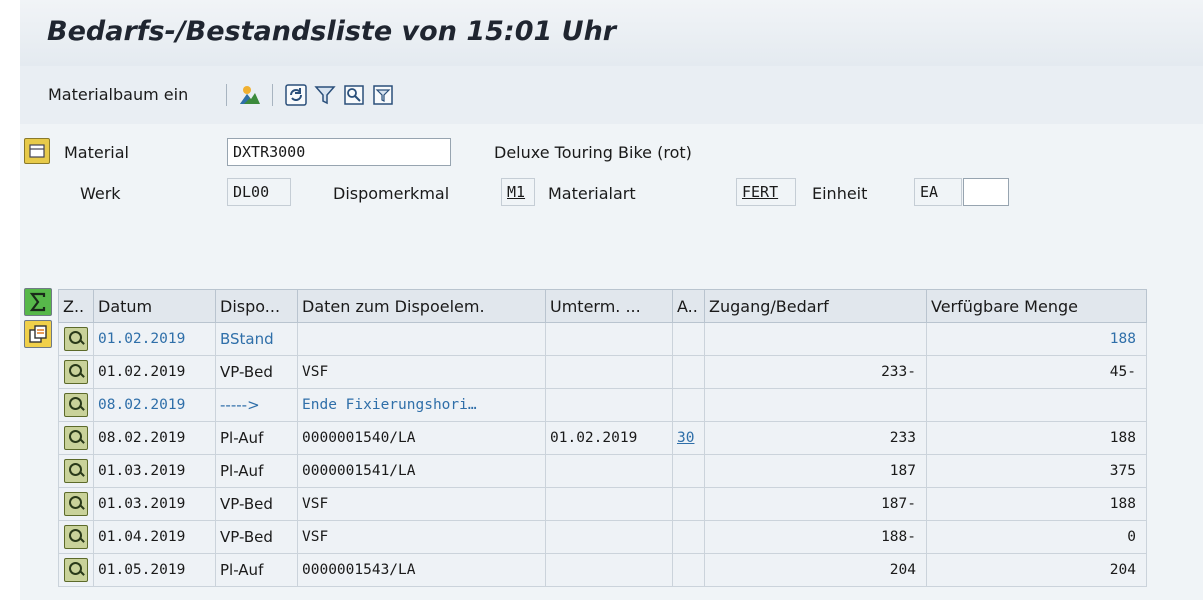 The height and width of the screenshot is (600, 1203). What do you see at coordinates (602, 537) in the screenshot?
I see `table-row: 01.04.2019 VP-Bed VSF 188- 0` at bounding box center [602, 537].